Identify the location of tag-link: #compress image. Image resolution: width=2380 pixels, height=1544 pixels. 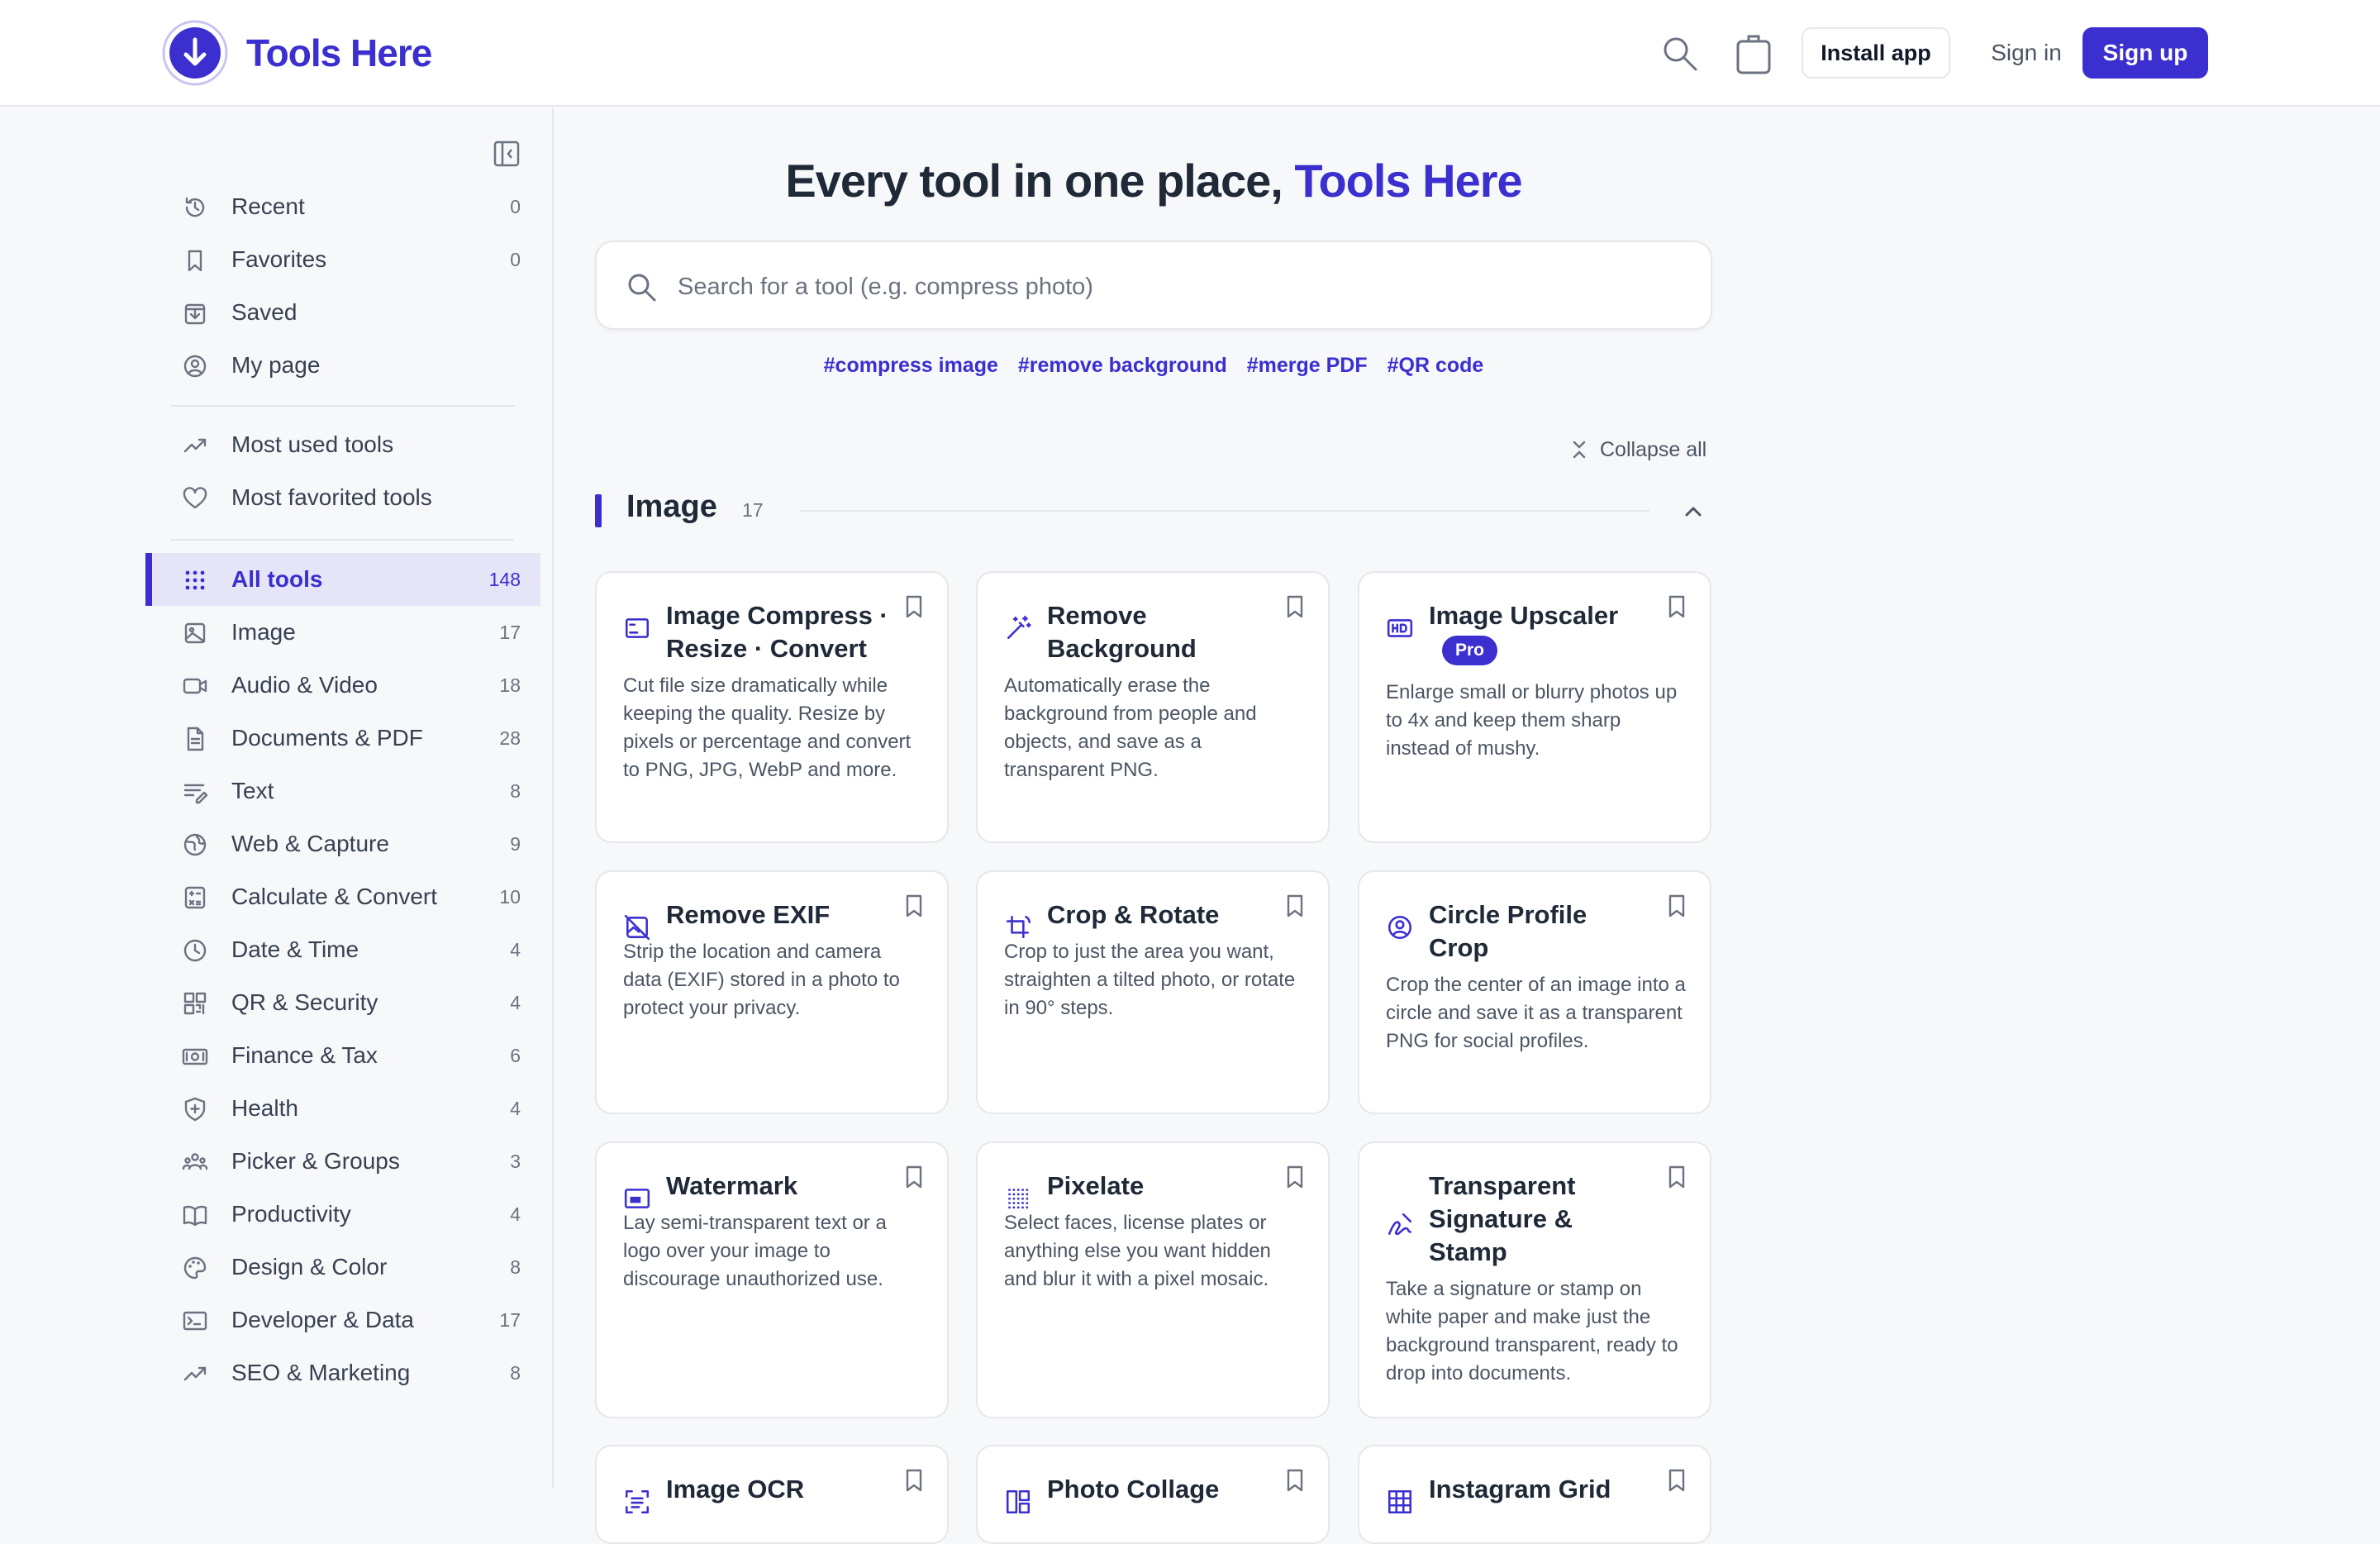
(911, 366).